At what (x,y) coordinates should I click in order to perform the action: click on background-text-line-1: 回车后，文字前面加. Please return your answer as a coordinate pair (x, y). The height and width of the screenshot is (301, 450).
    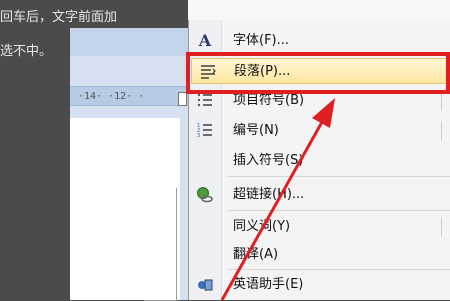
    Looking at the image, I should click on (59, 17).